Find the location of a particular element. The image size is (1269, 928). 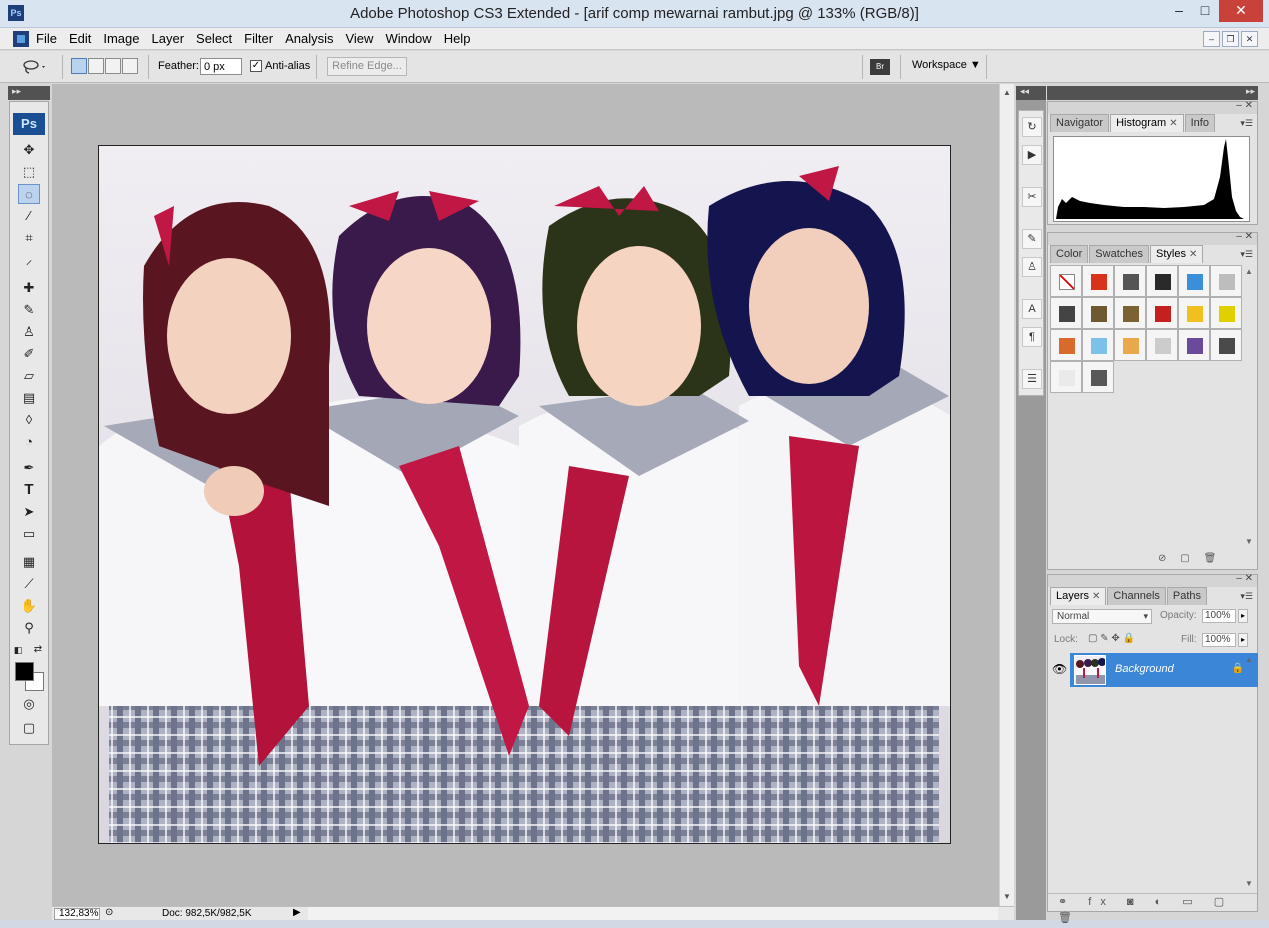

intersect-selection-mode-button is located at coordinates (130, 66).